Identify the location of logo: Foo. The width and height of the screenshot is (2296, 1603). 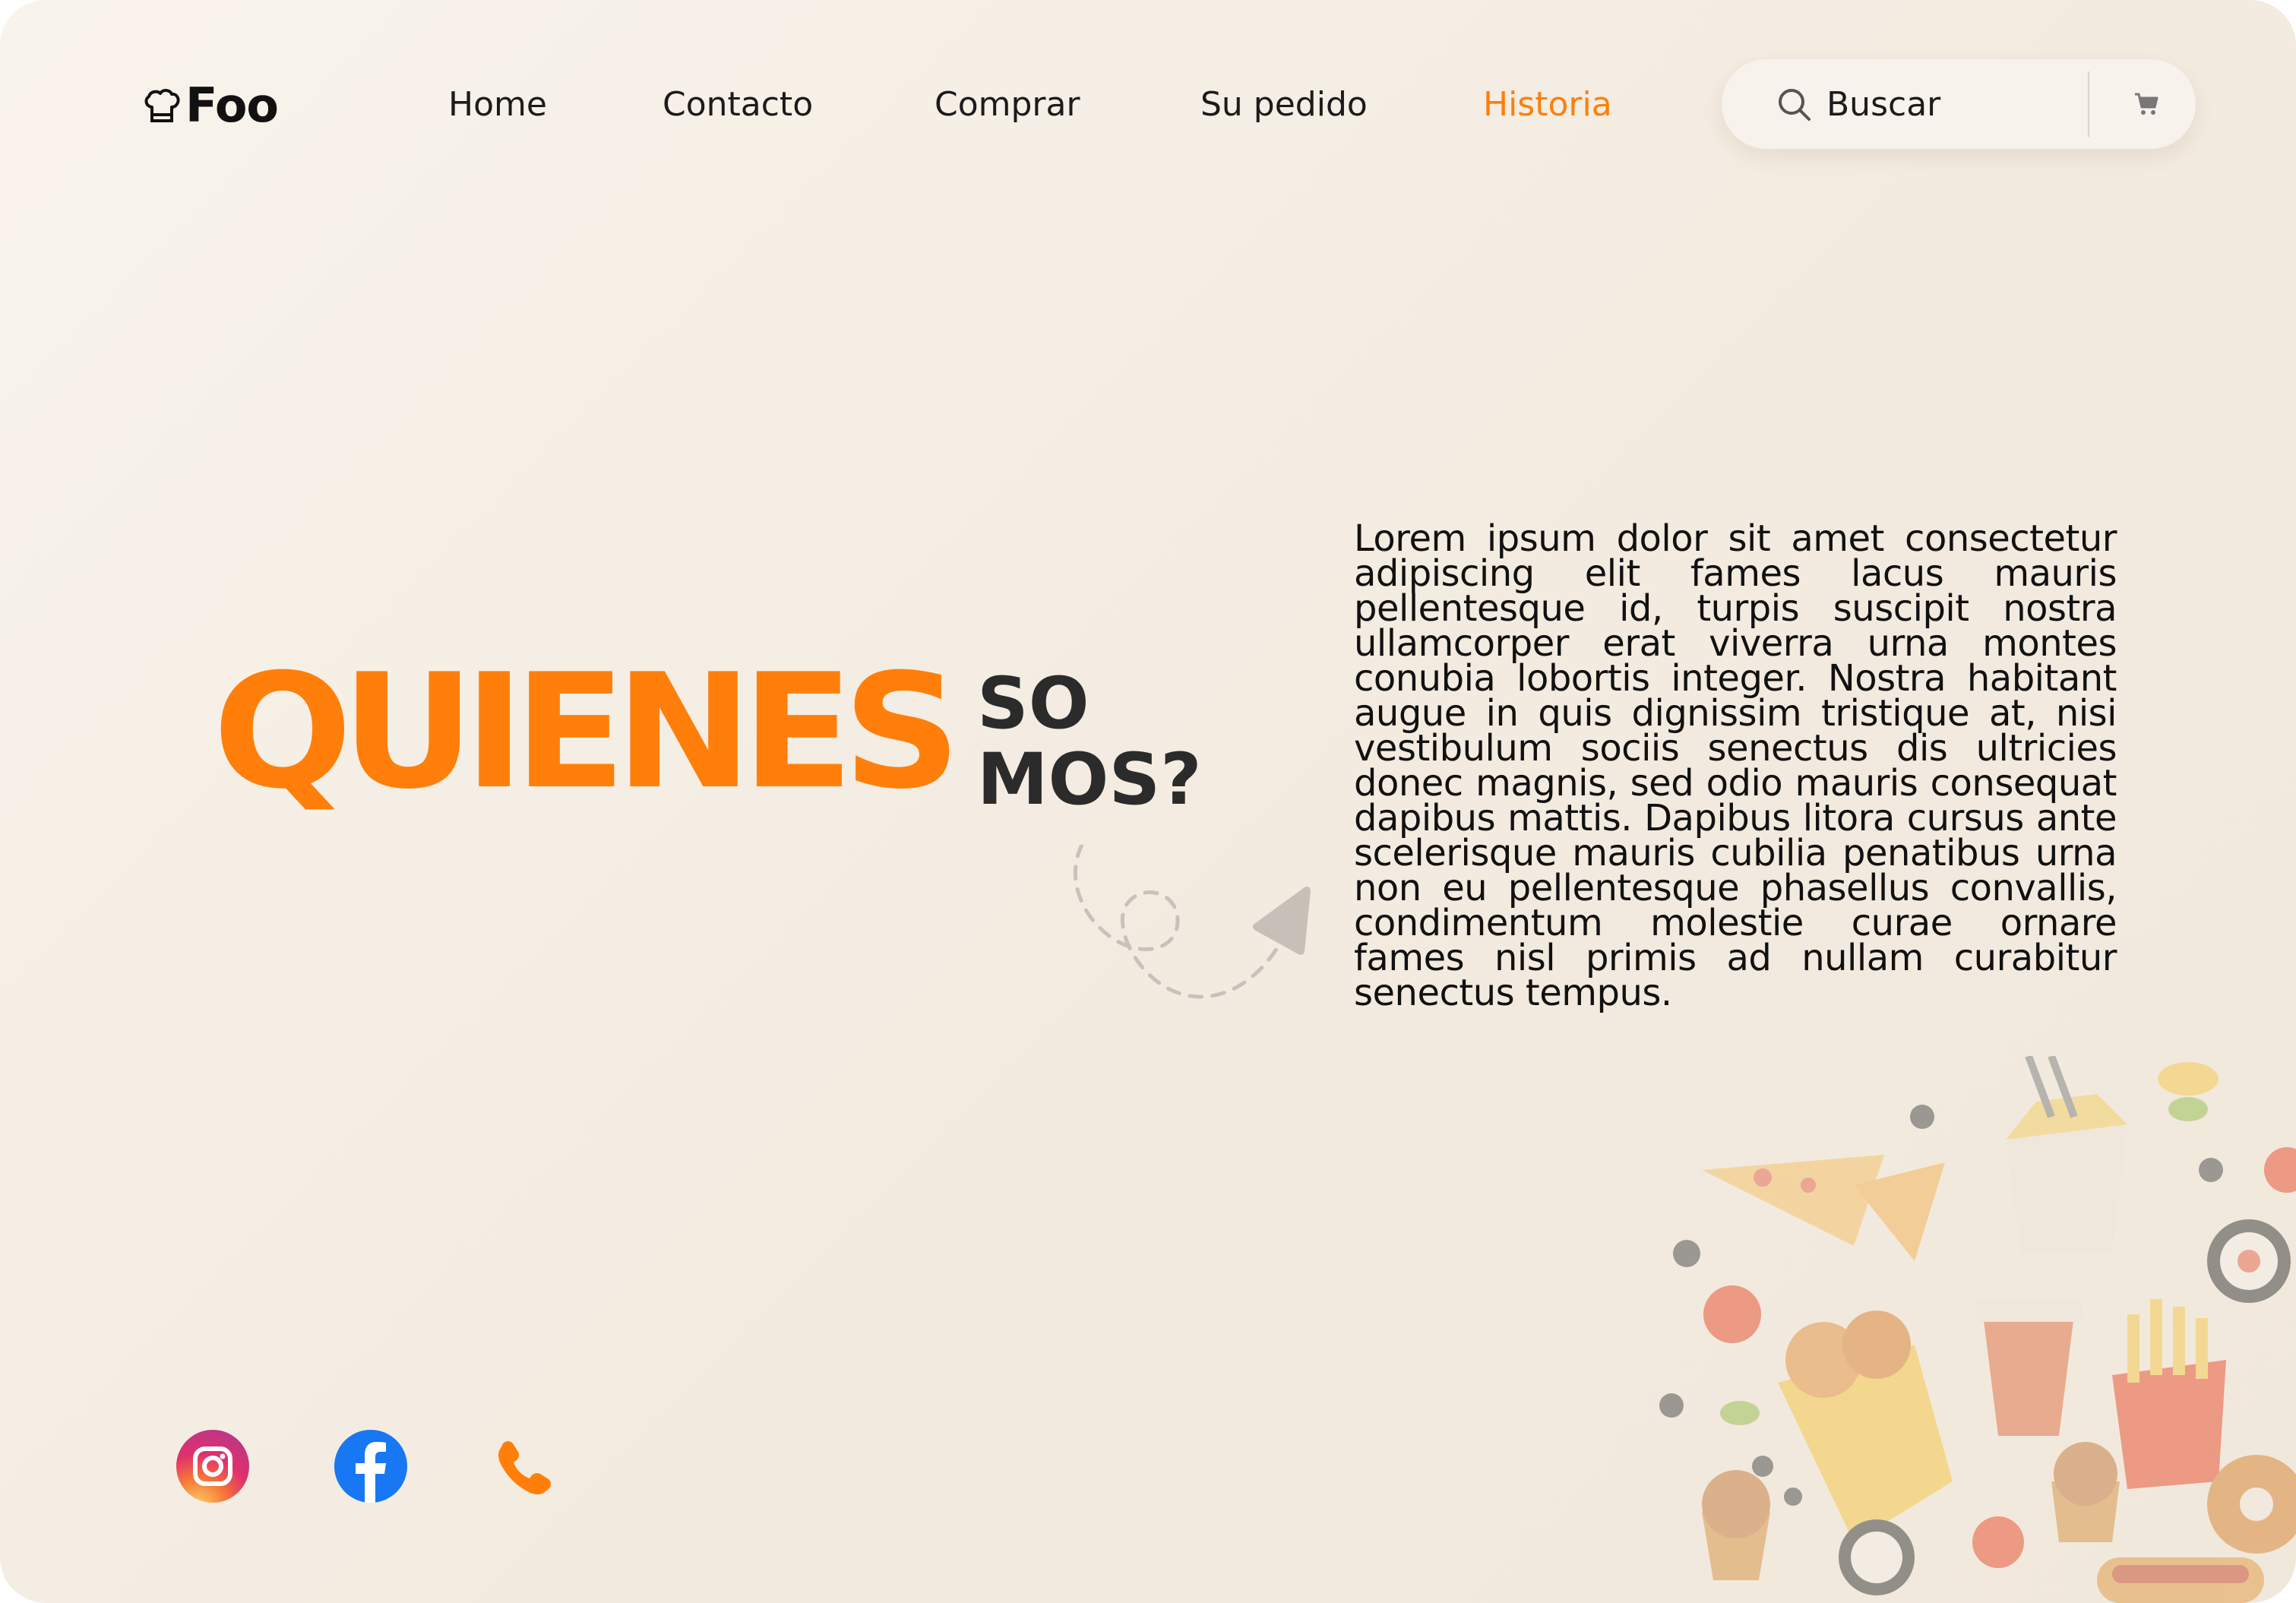
(210, 105).